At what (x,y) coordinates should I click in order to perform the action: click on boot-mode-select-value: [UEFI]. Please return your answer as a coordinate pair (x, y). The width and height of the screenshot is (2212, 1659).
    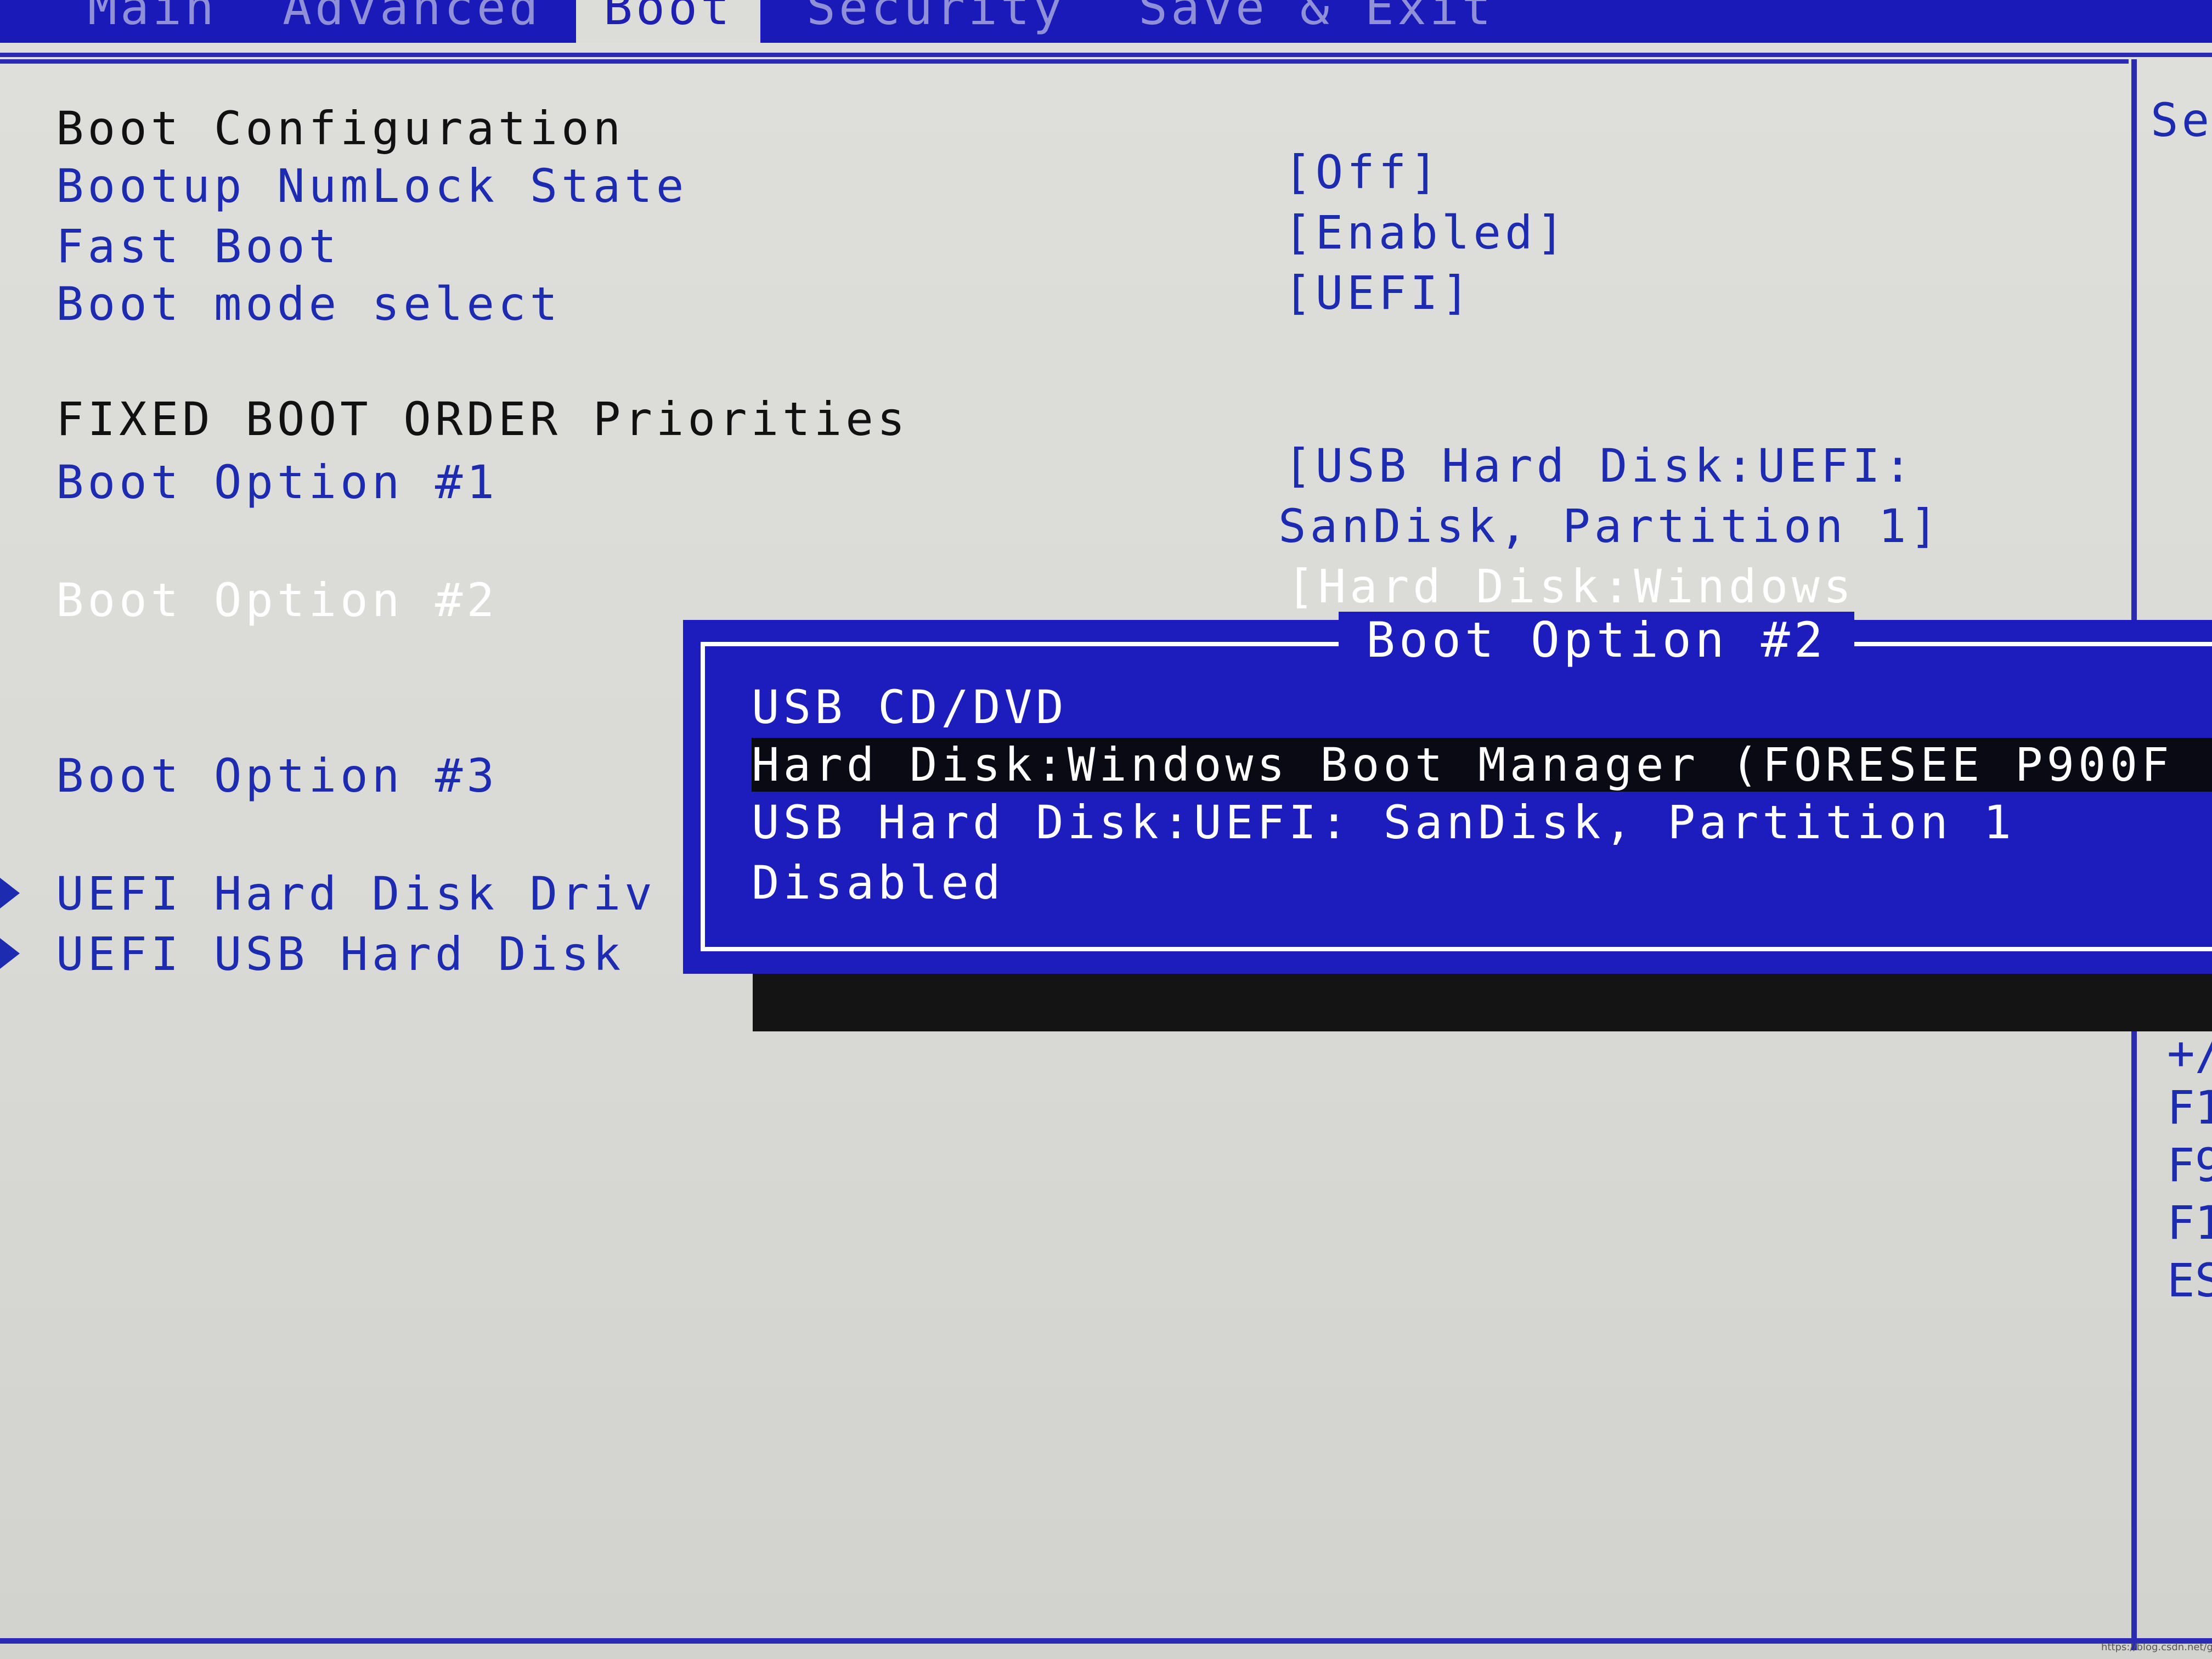
    Looking at the image, I should click on (1379, 293).